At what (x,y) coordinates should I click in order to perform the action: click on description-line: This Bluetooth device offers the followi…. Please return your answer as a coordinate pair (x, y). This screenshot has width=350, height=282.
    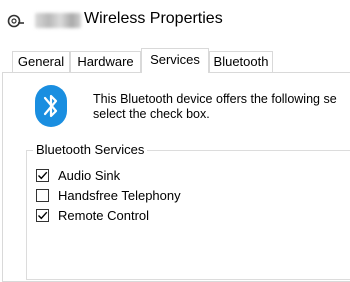
    Looking at the image, I should click on (215, 99).